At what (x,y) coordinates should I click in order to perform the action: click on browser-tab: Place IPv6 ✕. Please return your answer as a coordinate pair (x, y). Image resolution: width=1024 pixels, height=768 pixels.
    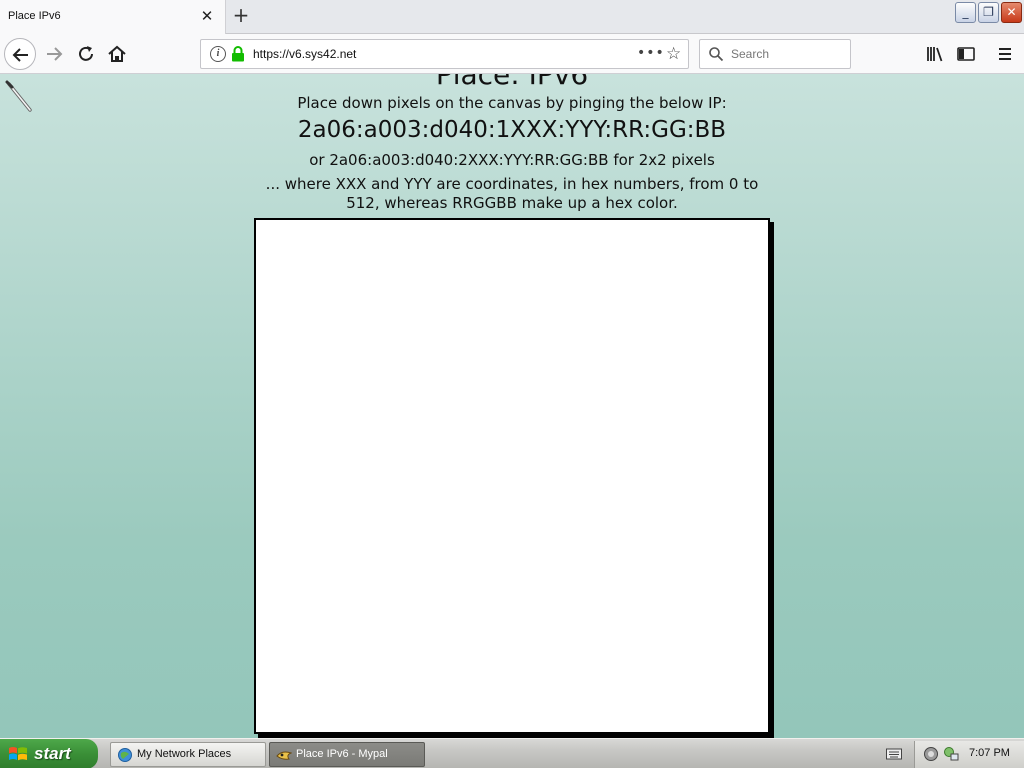
    Looking at the image, I should click on (113, 17).